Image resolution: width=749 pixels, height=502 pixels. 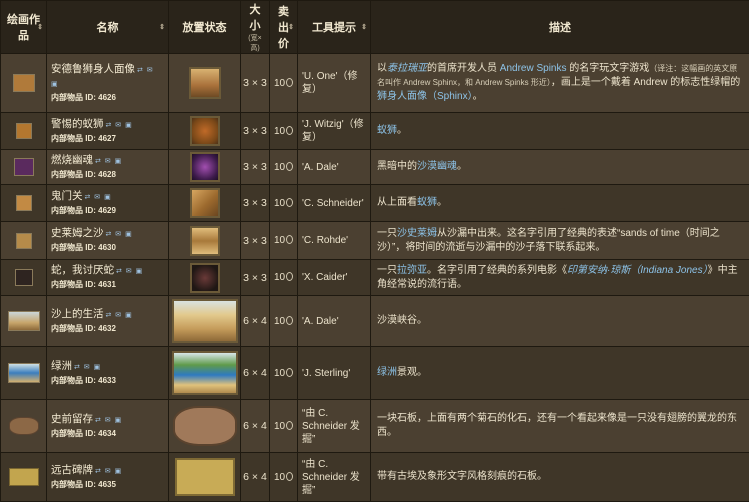 I want to click on canyon-painting-image, so click(x=205, y=321).